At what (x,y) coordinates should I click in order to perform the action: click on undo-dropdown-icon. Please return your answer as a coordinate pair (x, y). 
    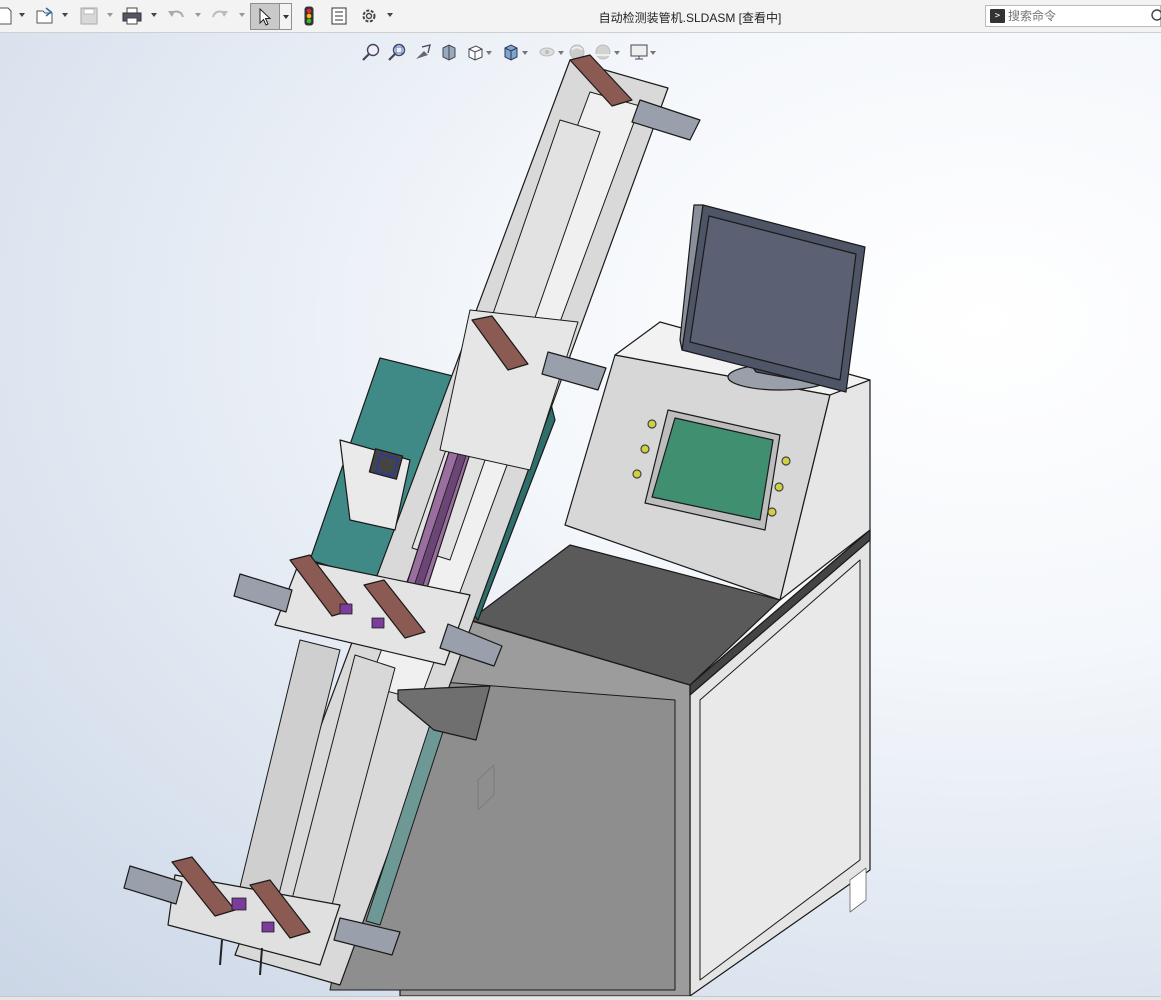
    Looking at the image, I should click on (198, 15).